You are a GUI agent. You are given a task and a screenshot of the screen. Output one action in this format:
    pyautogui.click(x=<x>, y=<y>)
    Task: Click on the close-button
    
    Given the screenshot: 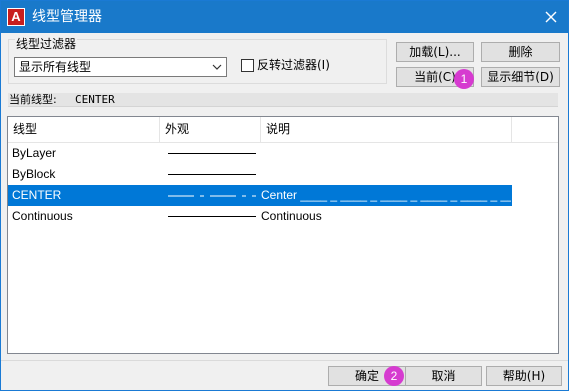 What is the action you would take?
    pyautogui.click(x=551, y=17)
    